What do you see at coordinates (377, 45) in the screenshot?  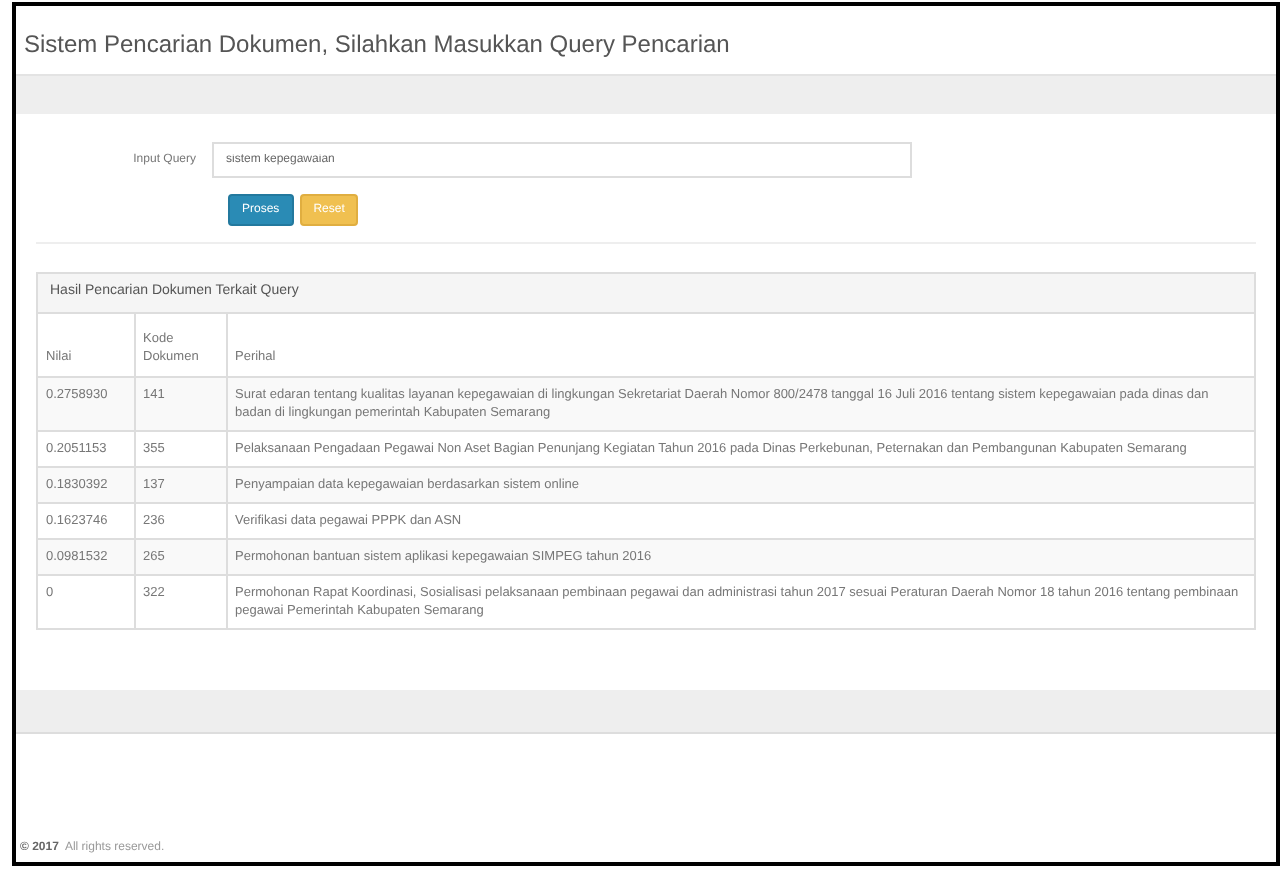 I see `page-title: Sistem Pencarian Dokumen, Silahkan Masukkan Query Pencarian` at bounding box center [377, 45].